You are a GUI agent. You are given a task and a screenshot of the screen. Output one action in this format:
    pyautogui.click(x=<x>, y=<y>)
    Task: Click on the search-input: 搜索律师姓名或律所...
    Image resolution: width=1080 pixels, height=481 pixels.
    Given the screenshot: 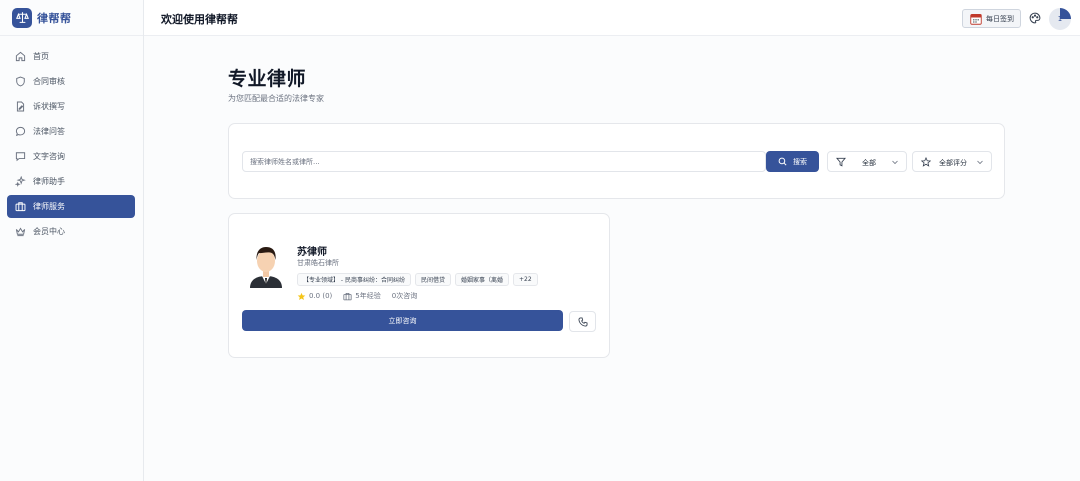 What is the action you would take?
    pyautogui.click(x=504, y=161)
    